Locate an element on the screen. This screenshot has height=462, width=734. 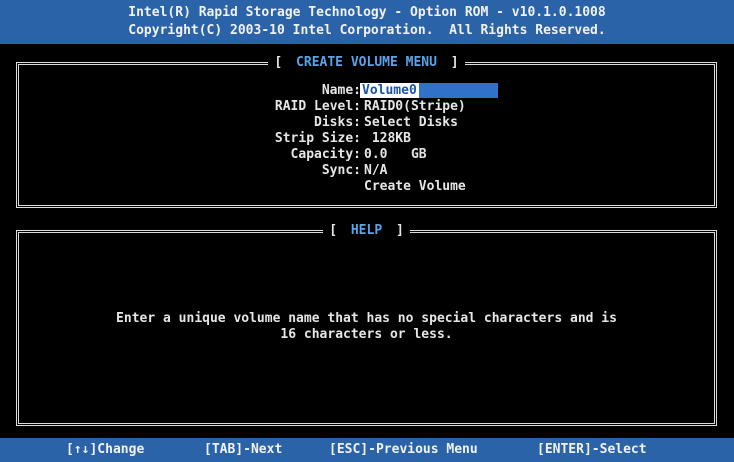
help-title-text: HELP is located at coordinates (366, 230).